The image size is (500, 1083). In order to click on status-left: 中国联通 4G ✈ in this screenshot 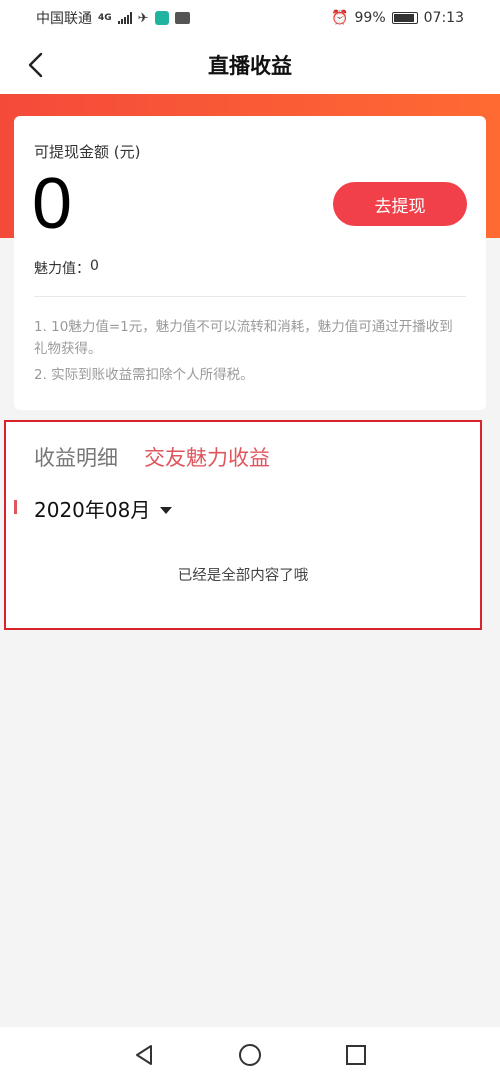, I will do `click(113, 18)`.